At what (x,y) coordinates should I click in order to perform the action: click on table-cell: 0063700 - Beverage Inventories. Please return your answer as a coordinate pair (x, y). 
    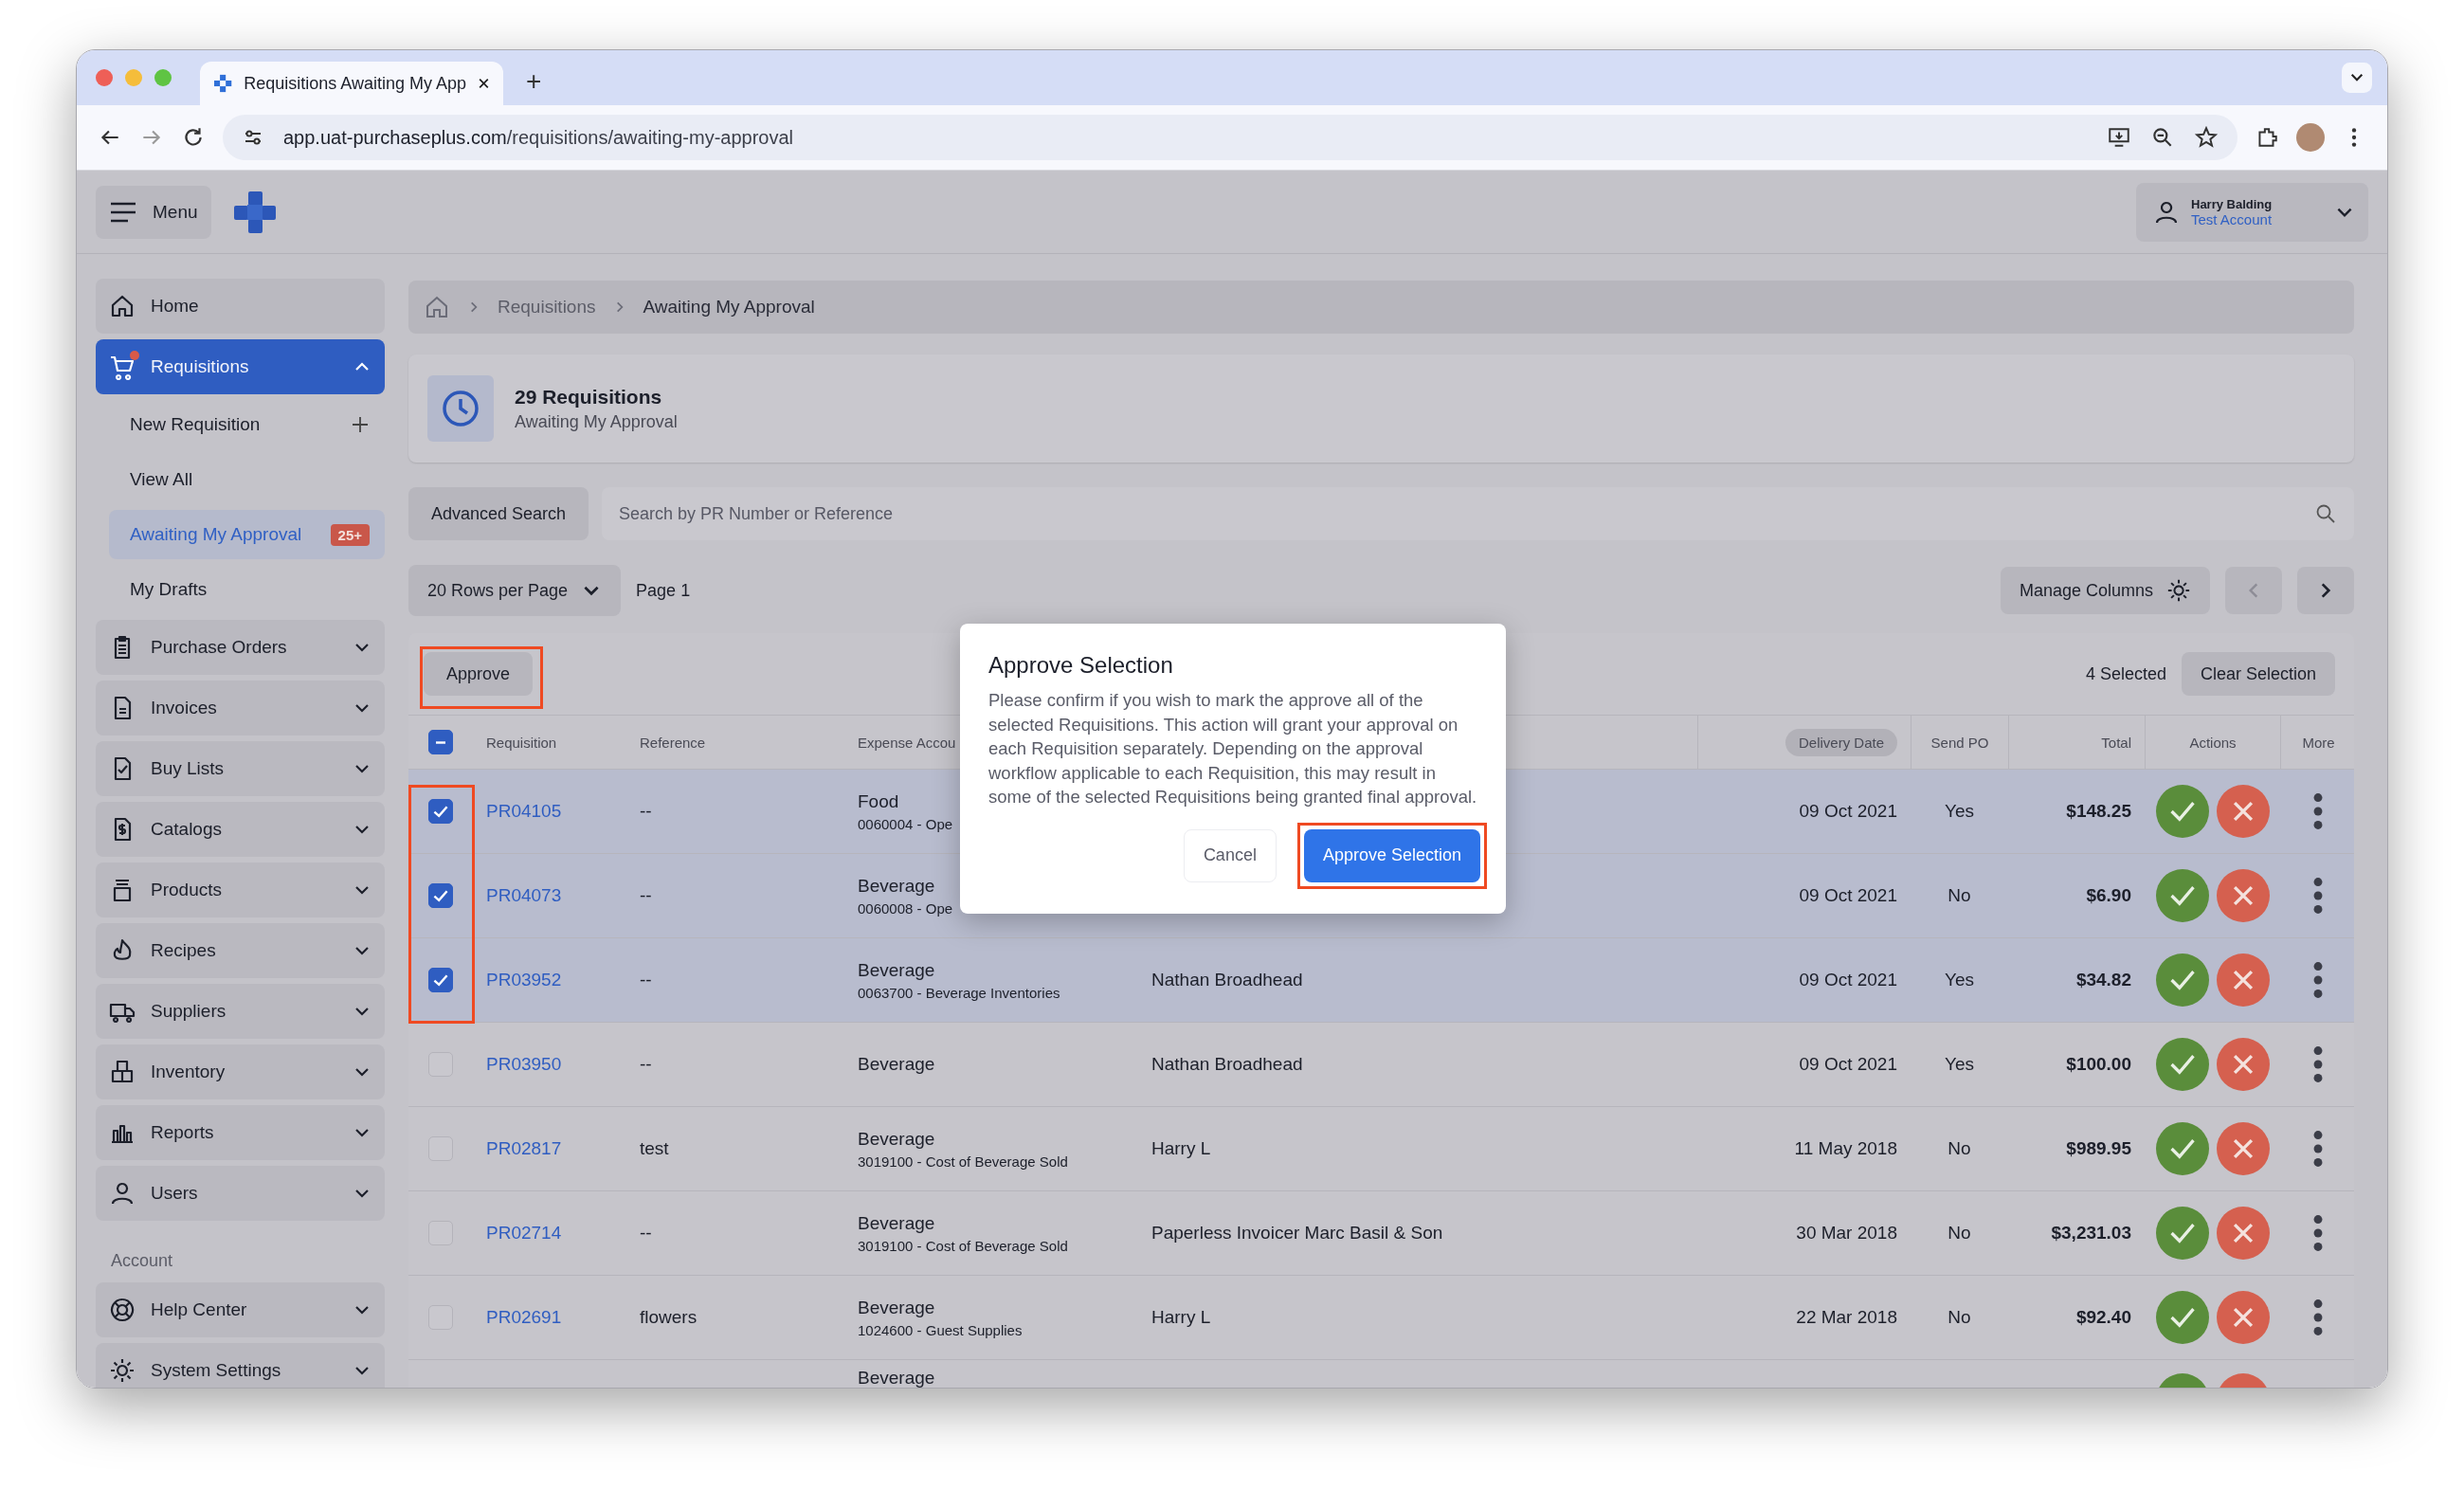
    Looking at the image, I should click on (959, 992).